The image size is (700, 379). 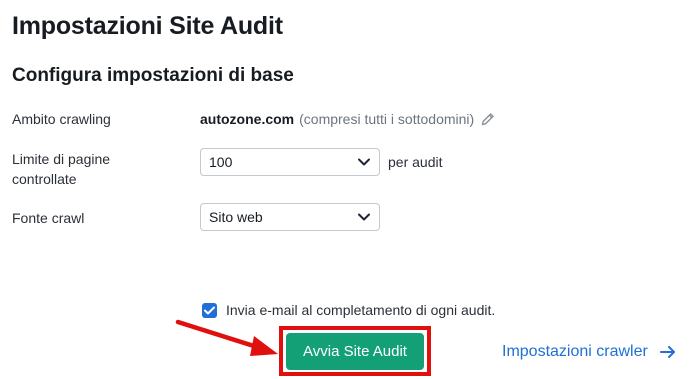 What do you see at coordinates (209, 310) in the screenshot?
I see `email-notification-checkbox` at bounding box center [209, 310].